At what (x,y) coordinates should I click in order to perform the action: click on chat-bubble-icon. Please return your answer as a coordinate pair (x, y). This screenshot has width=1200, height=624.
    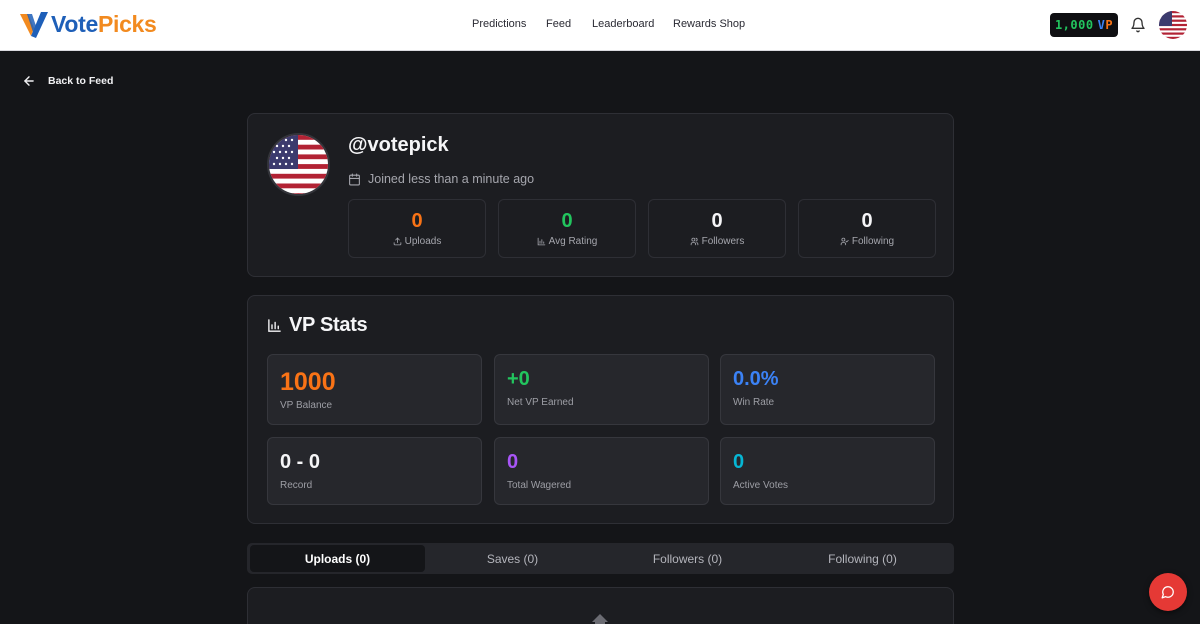
    Looking at the image, I should click on (1167, 592).